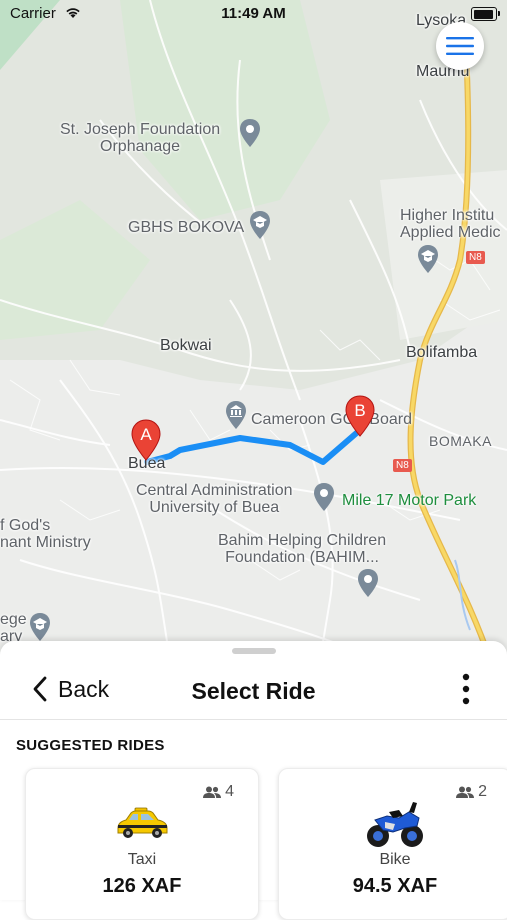  I want to click on sheet-header: Back Select Ride, so click(253, 689).